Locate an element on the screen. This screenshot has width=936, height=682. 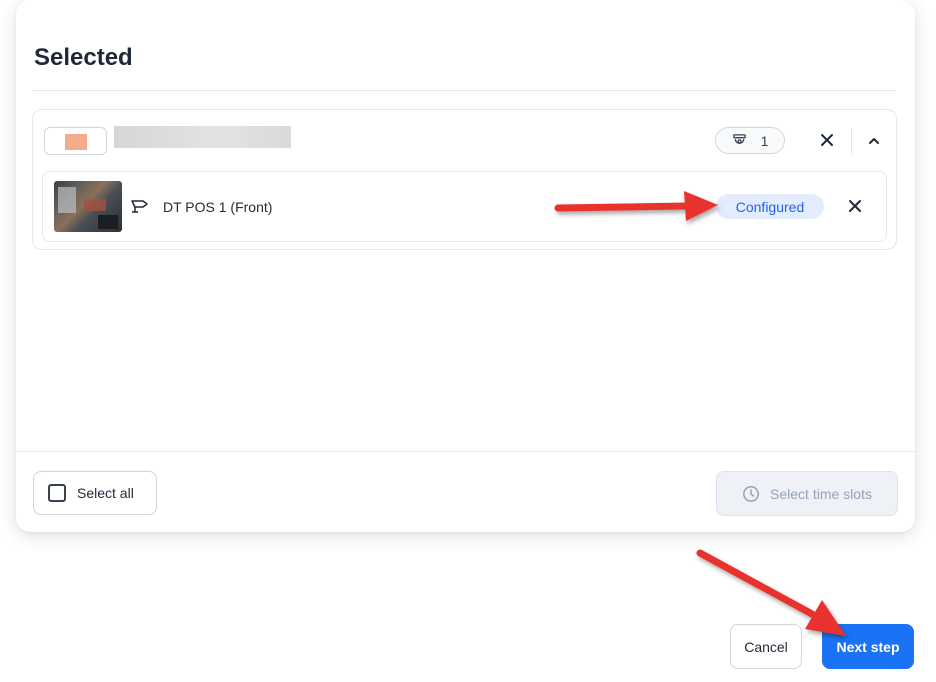
cancel-button: Cancel is located at coordinates (766, 646).